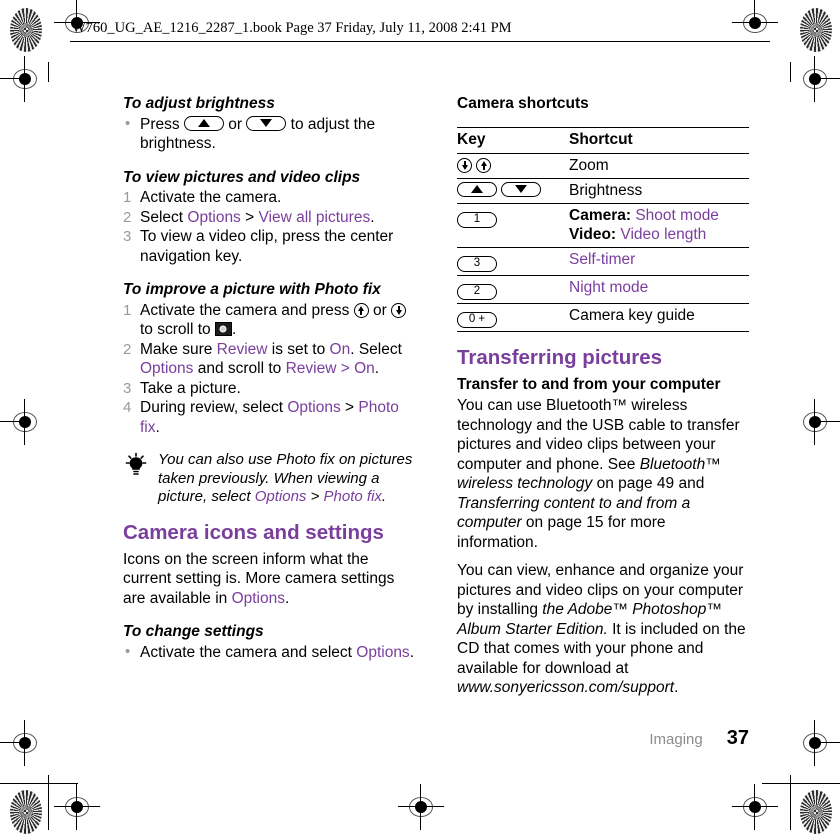 The image size is (840, 840). I want to click on table-row: Zoom, so click(603, 166).